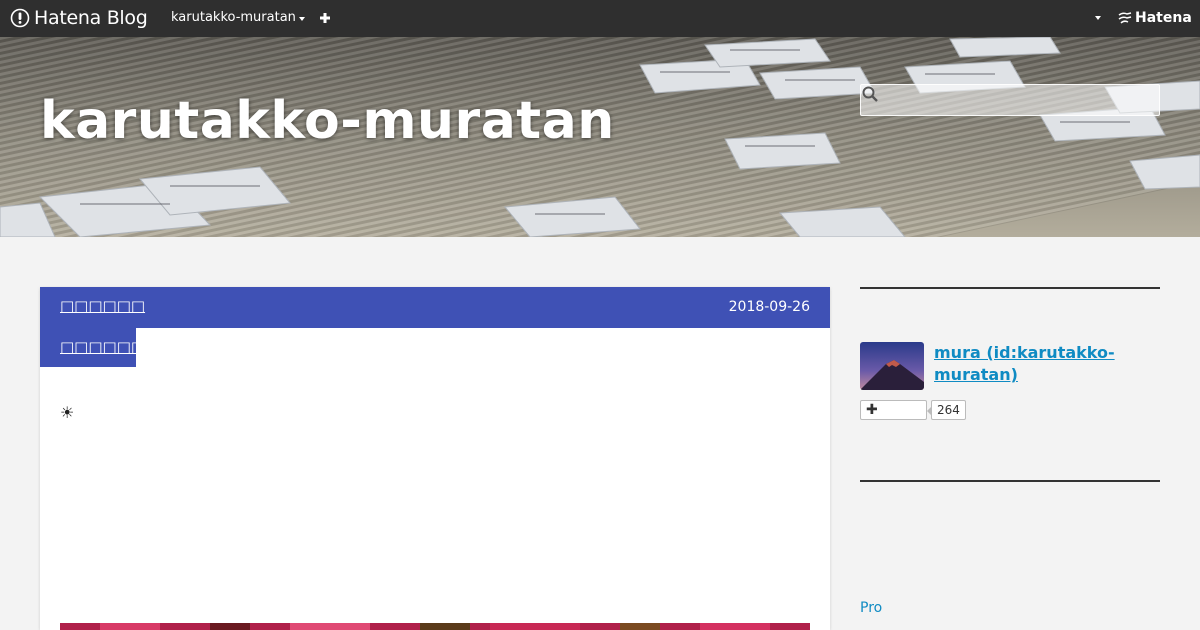 The height and width of the screenshot is (630, 1200). I want to click on plus-icon, so click(325, 18).